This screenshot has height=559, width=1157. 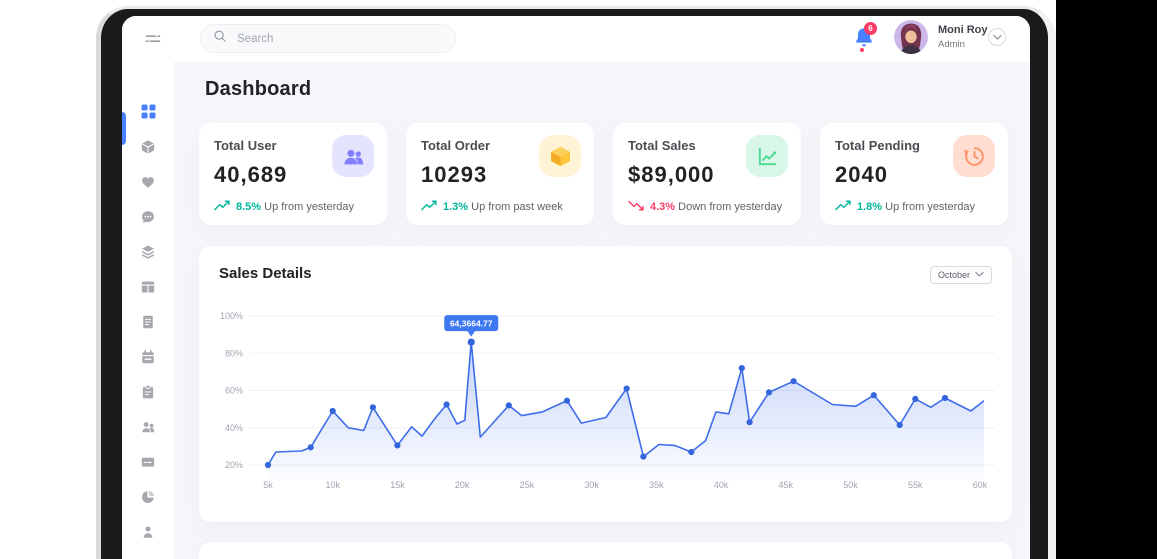 I want to click on svg-text: 20%, so click(x=234, y=465).